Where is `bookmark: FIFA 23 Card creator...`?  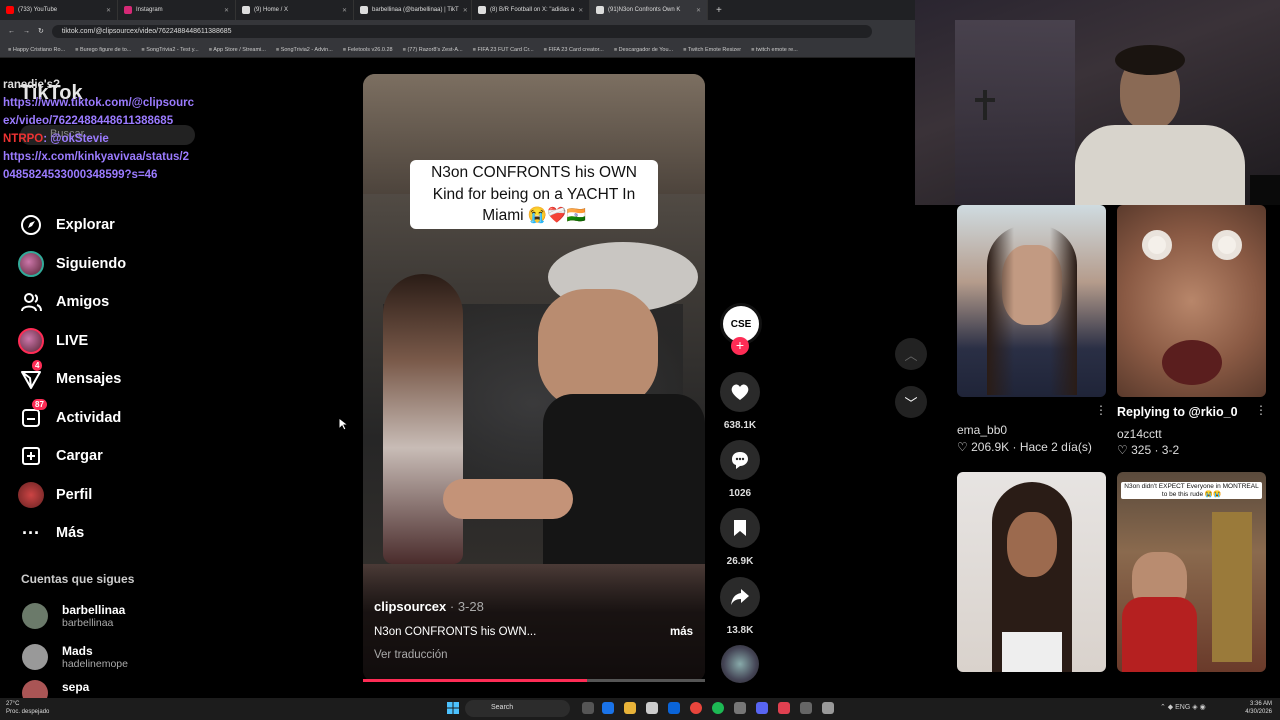 bookmark: FIFA 23 Card creator... is located at coordinates (573, 50).